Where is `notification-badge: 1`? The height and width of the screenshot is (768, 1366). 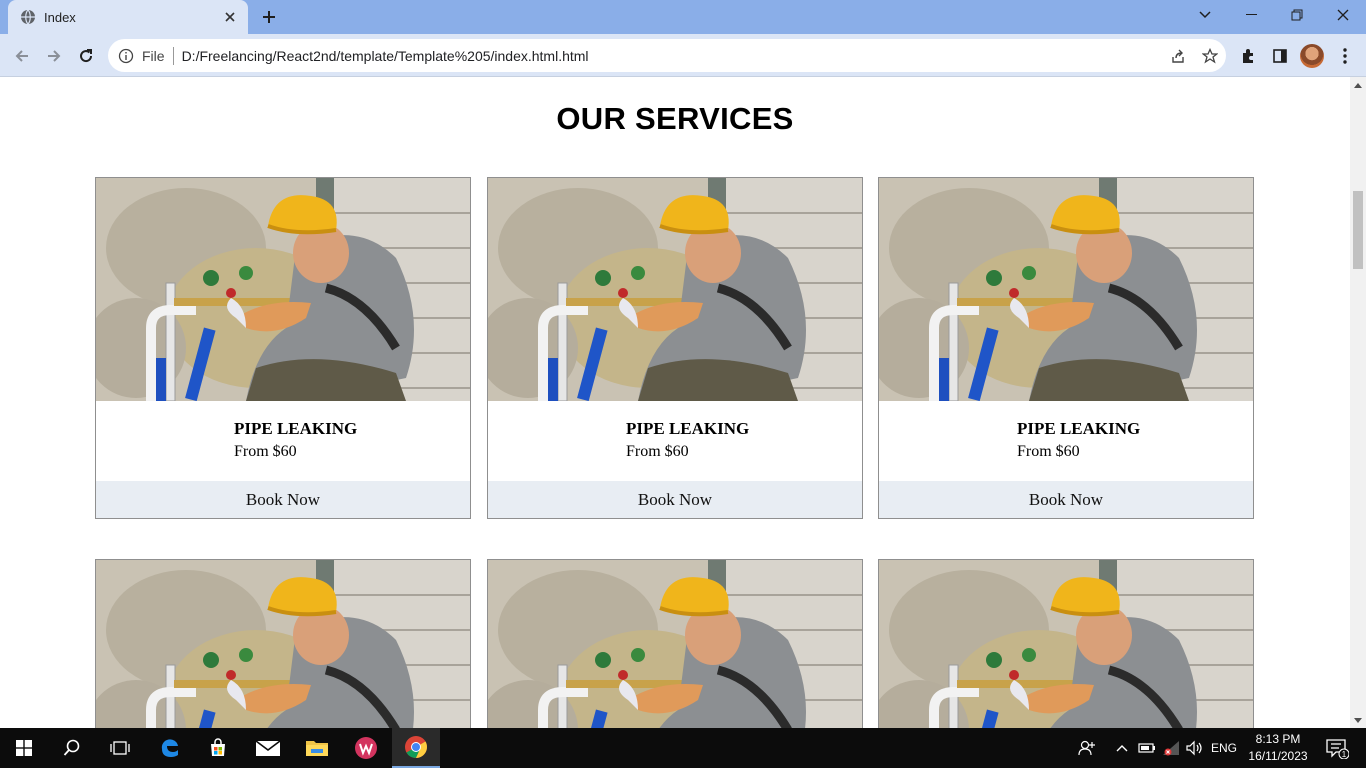
notification-badge: 1 is located at coordinates (1344, 754).